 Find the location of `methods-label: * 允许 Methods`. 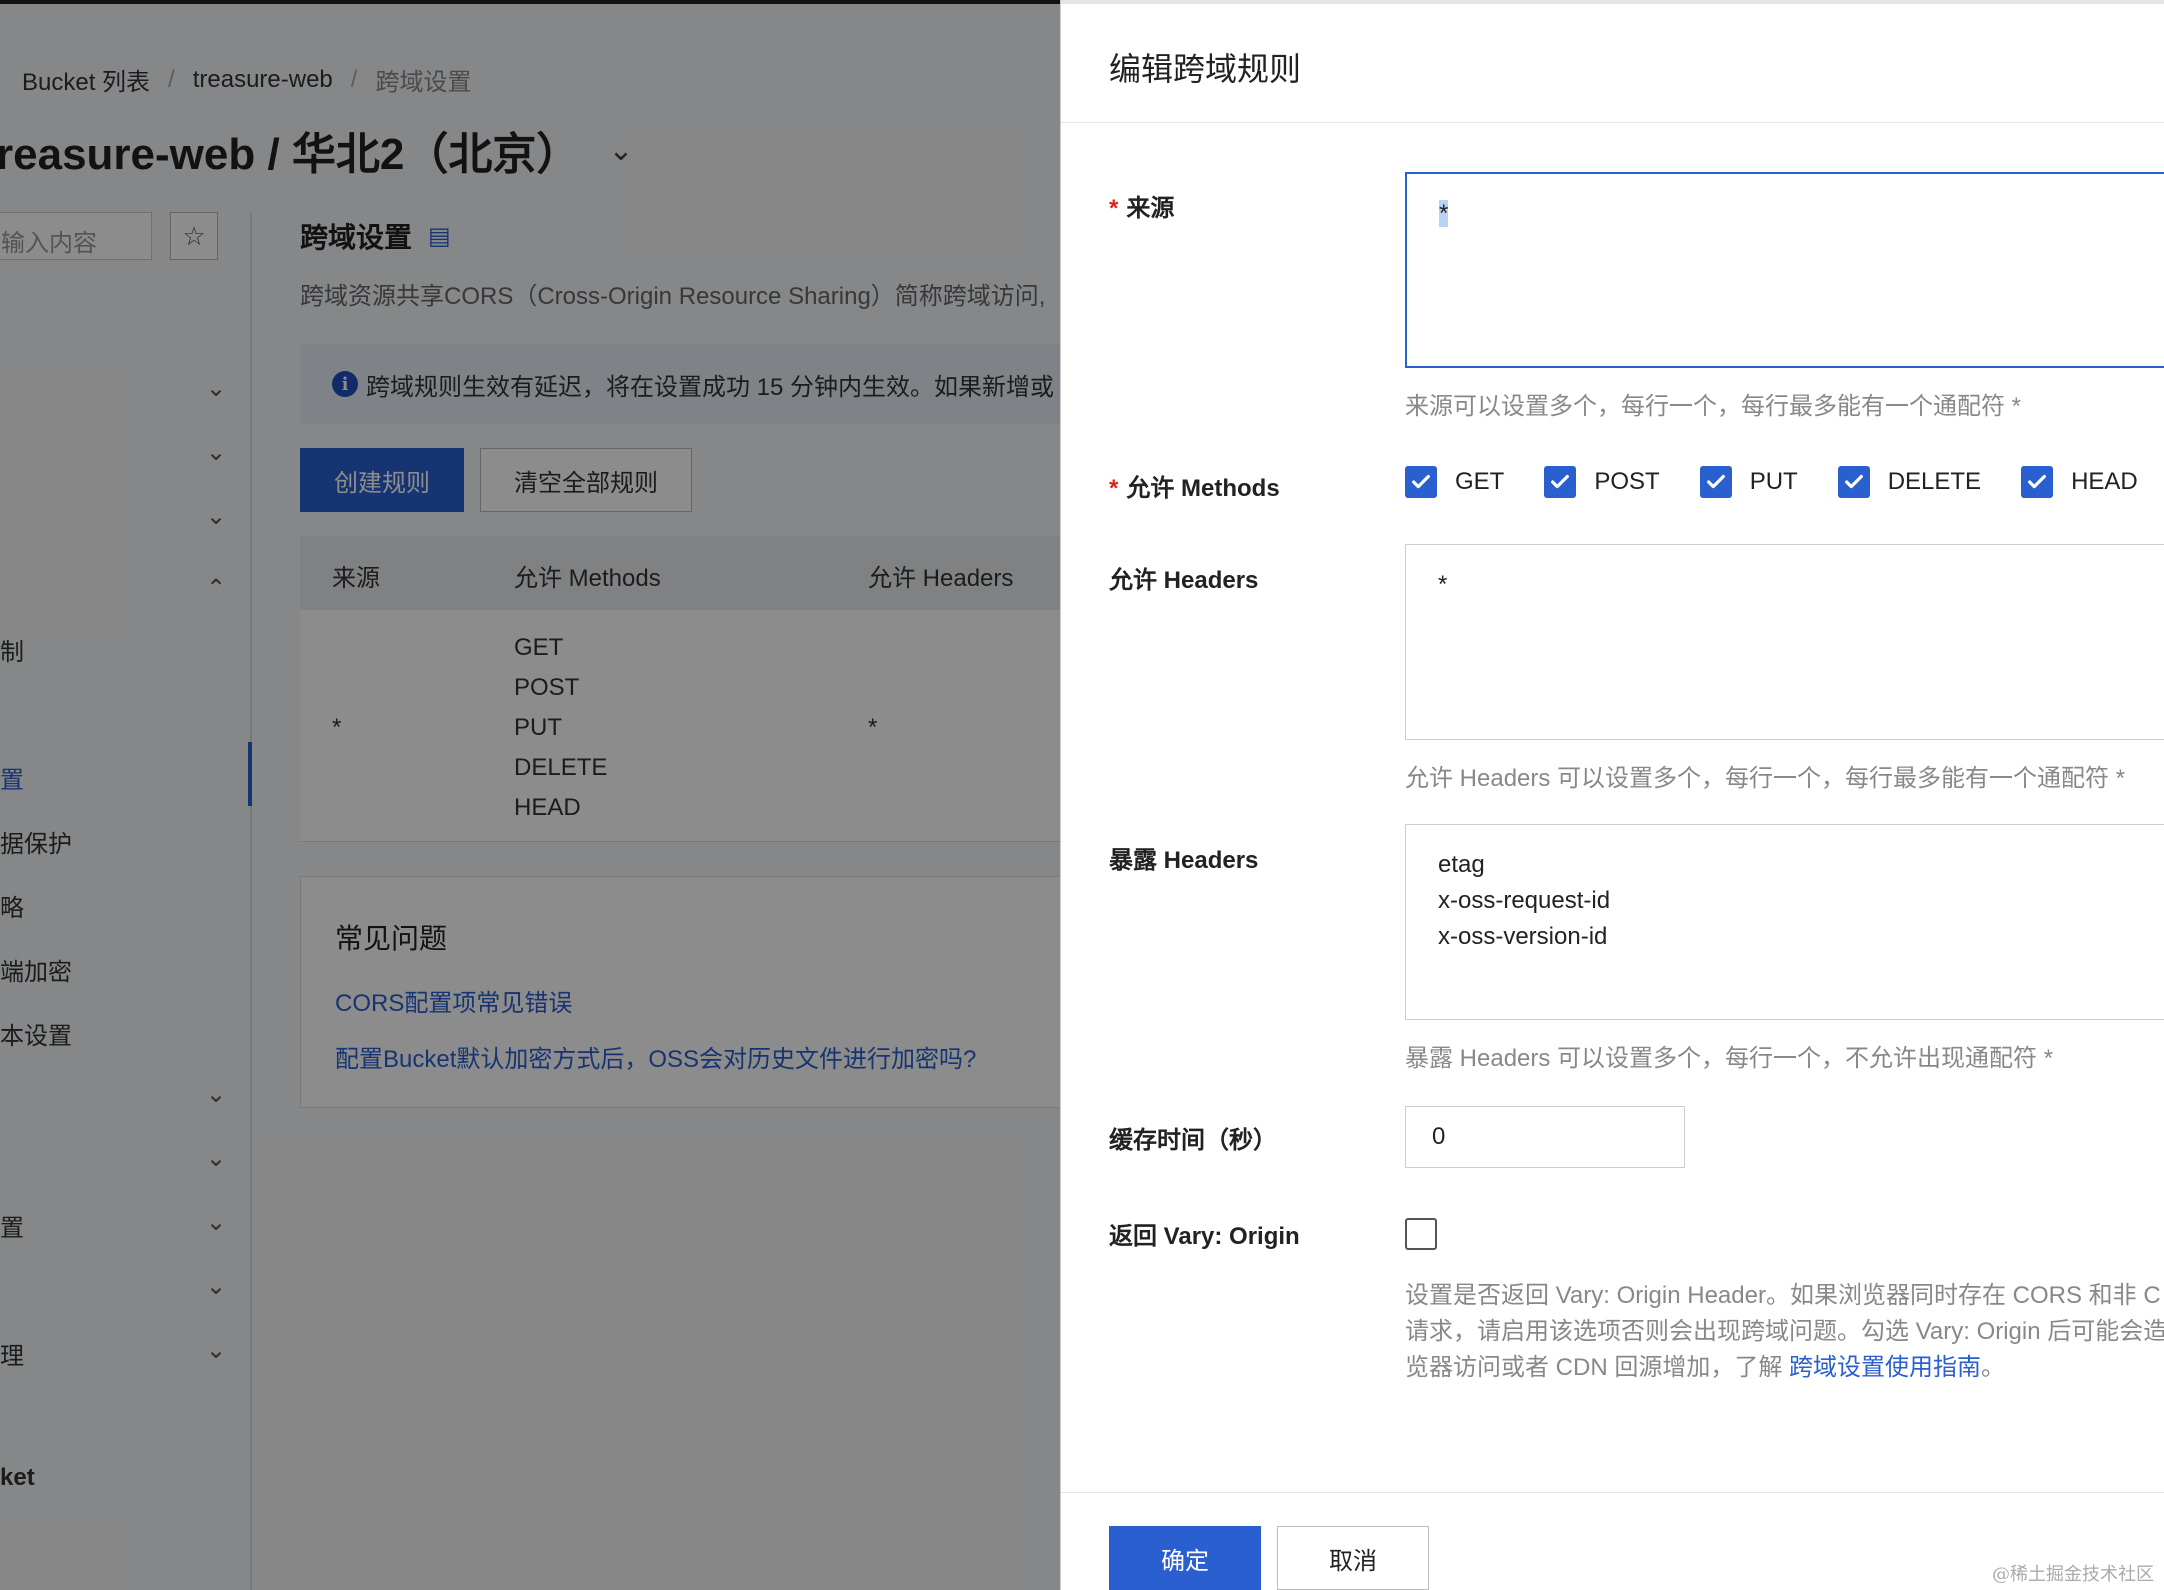

methods-label: * 允许 Methods is located at coordinates (1194, 485).